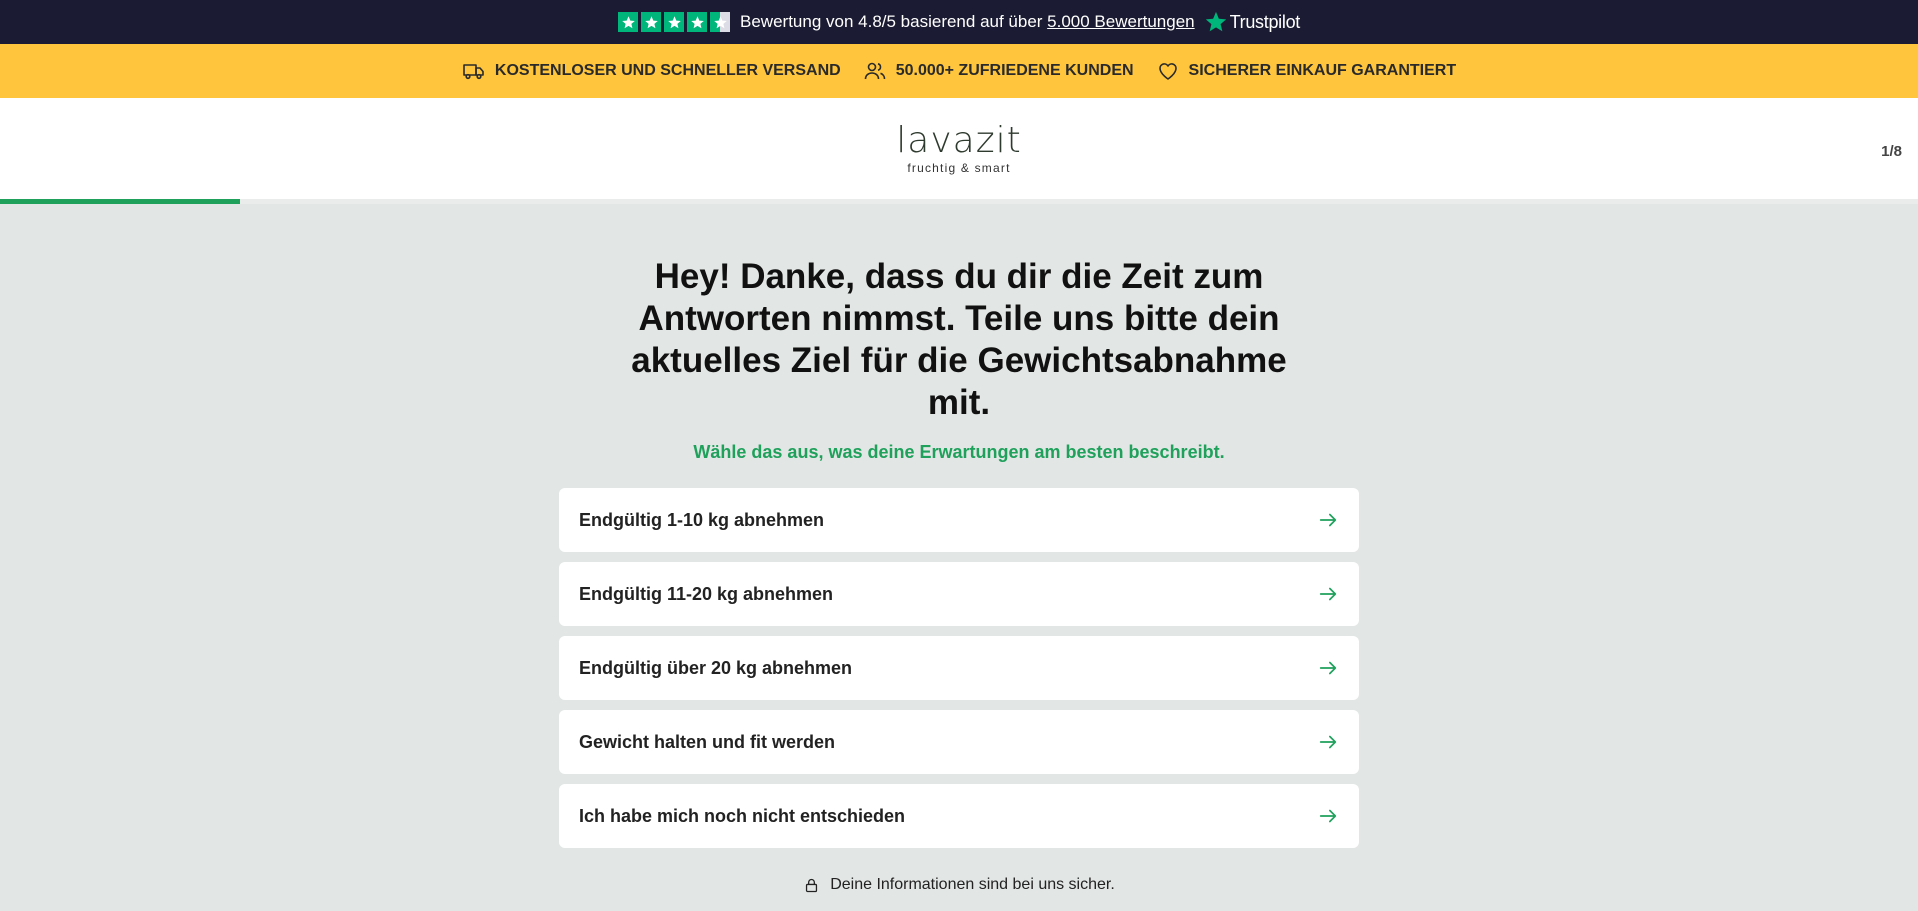  What do you see at coordinates (742, 815) in the screenshot?
I see `answer-option-label: Ich habe mich noch nicht entschieden` at bounding box center [742, 815].